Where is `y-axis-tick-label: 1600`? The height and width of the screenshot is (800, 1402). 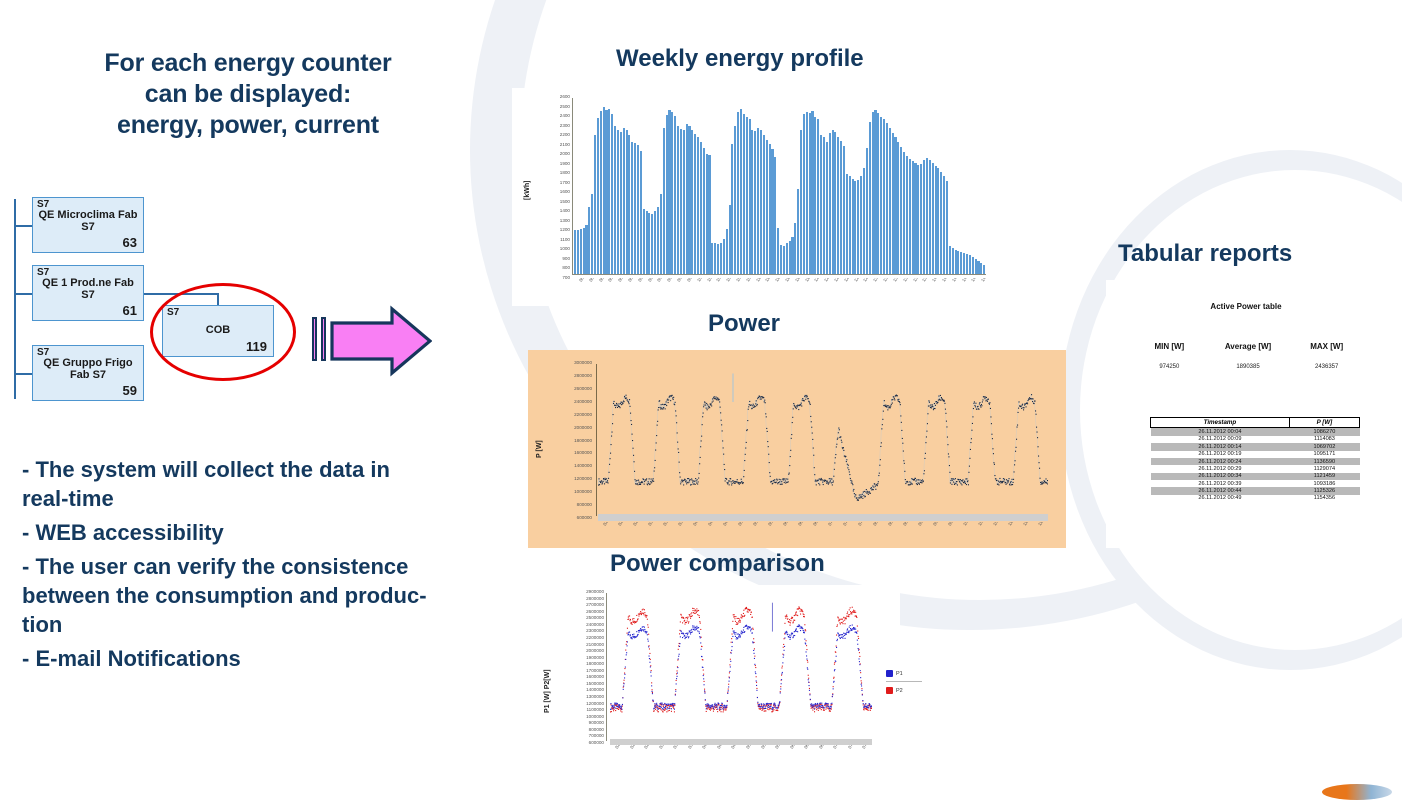 y-axis-tick-label: 1600 is located at coordinates (565, 191).